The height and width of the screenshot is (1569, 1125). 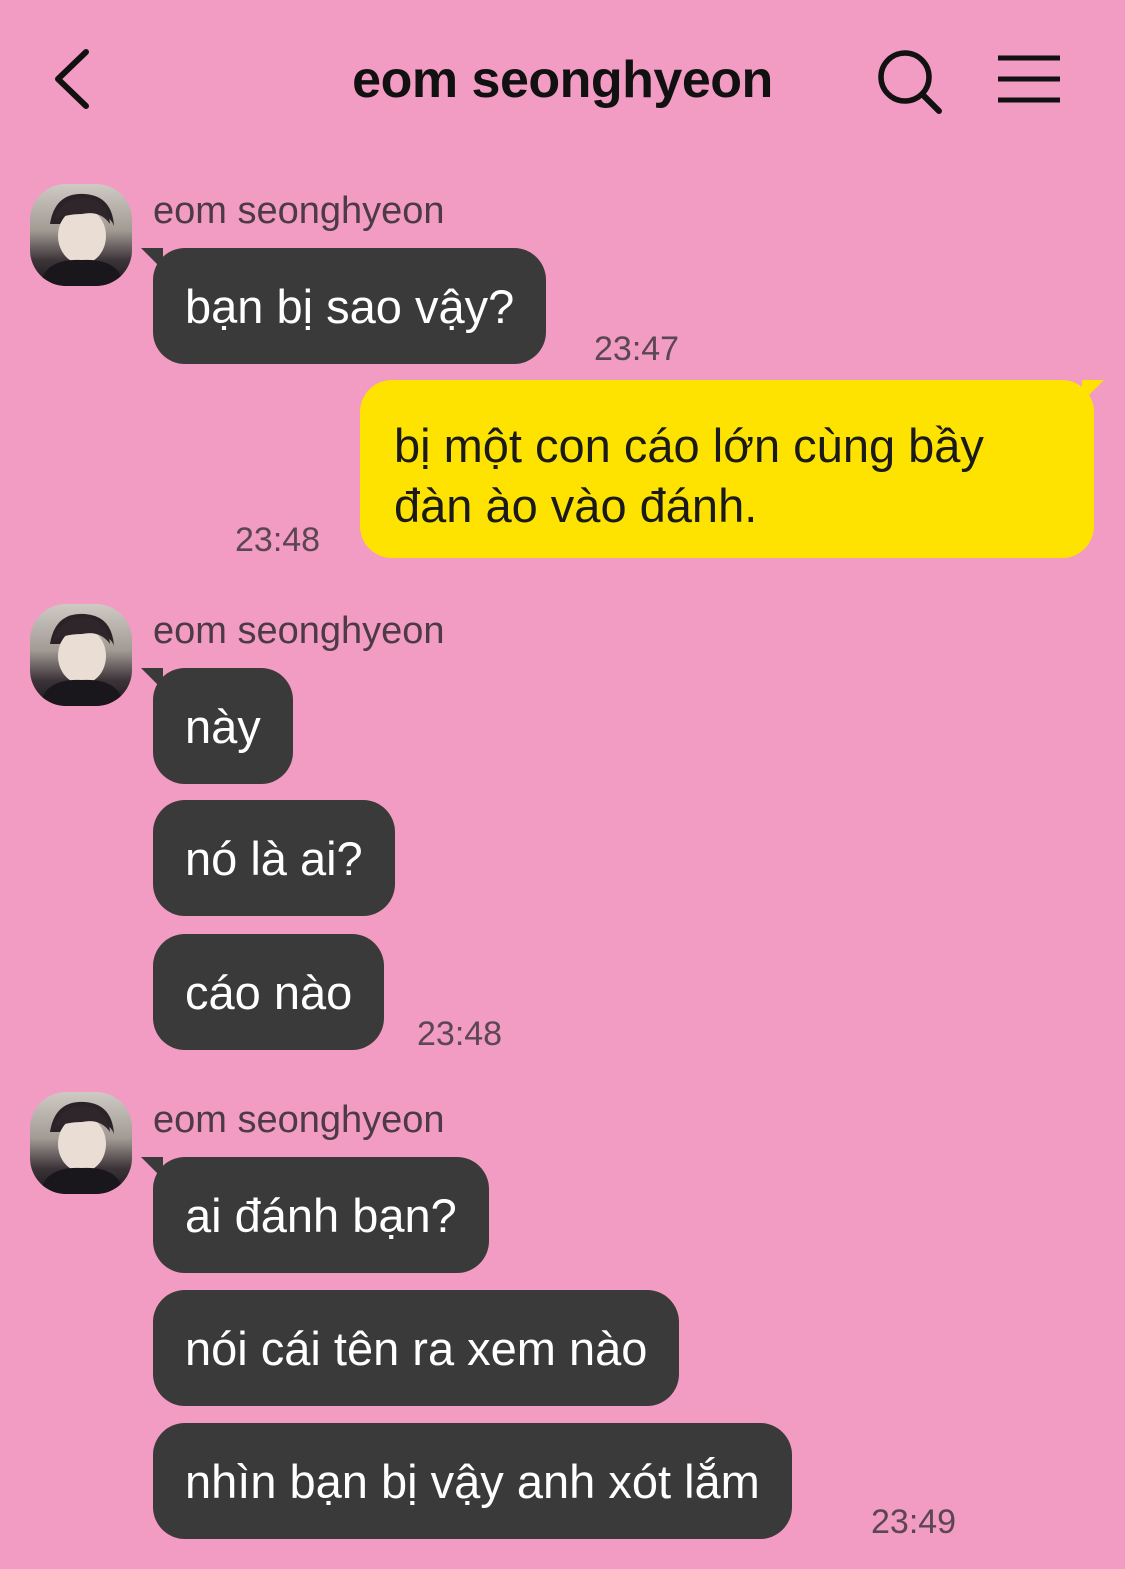 I want to click on search-button, so click(x=910, y=82).